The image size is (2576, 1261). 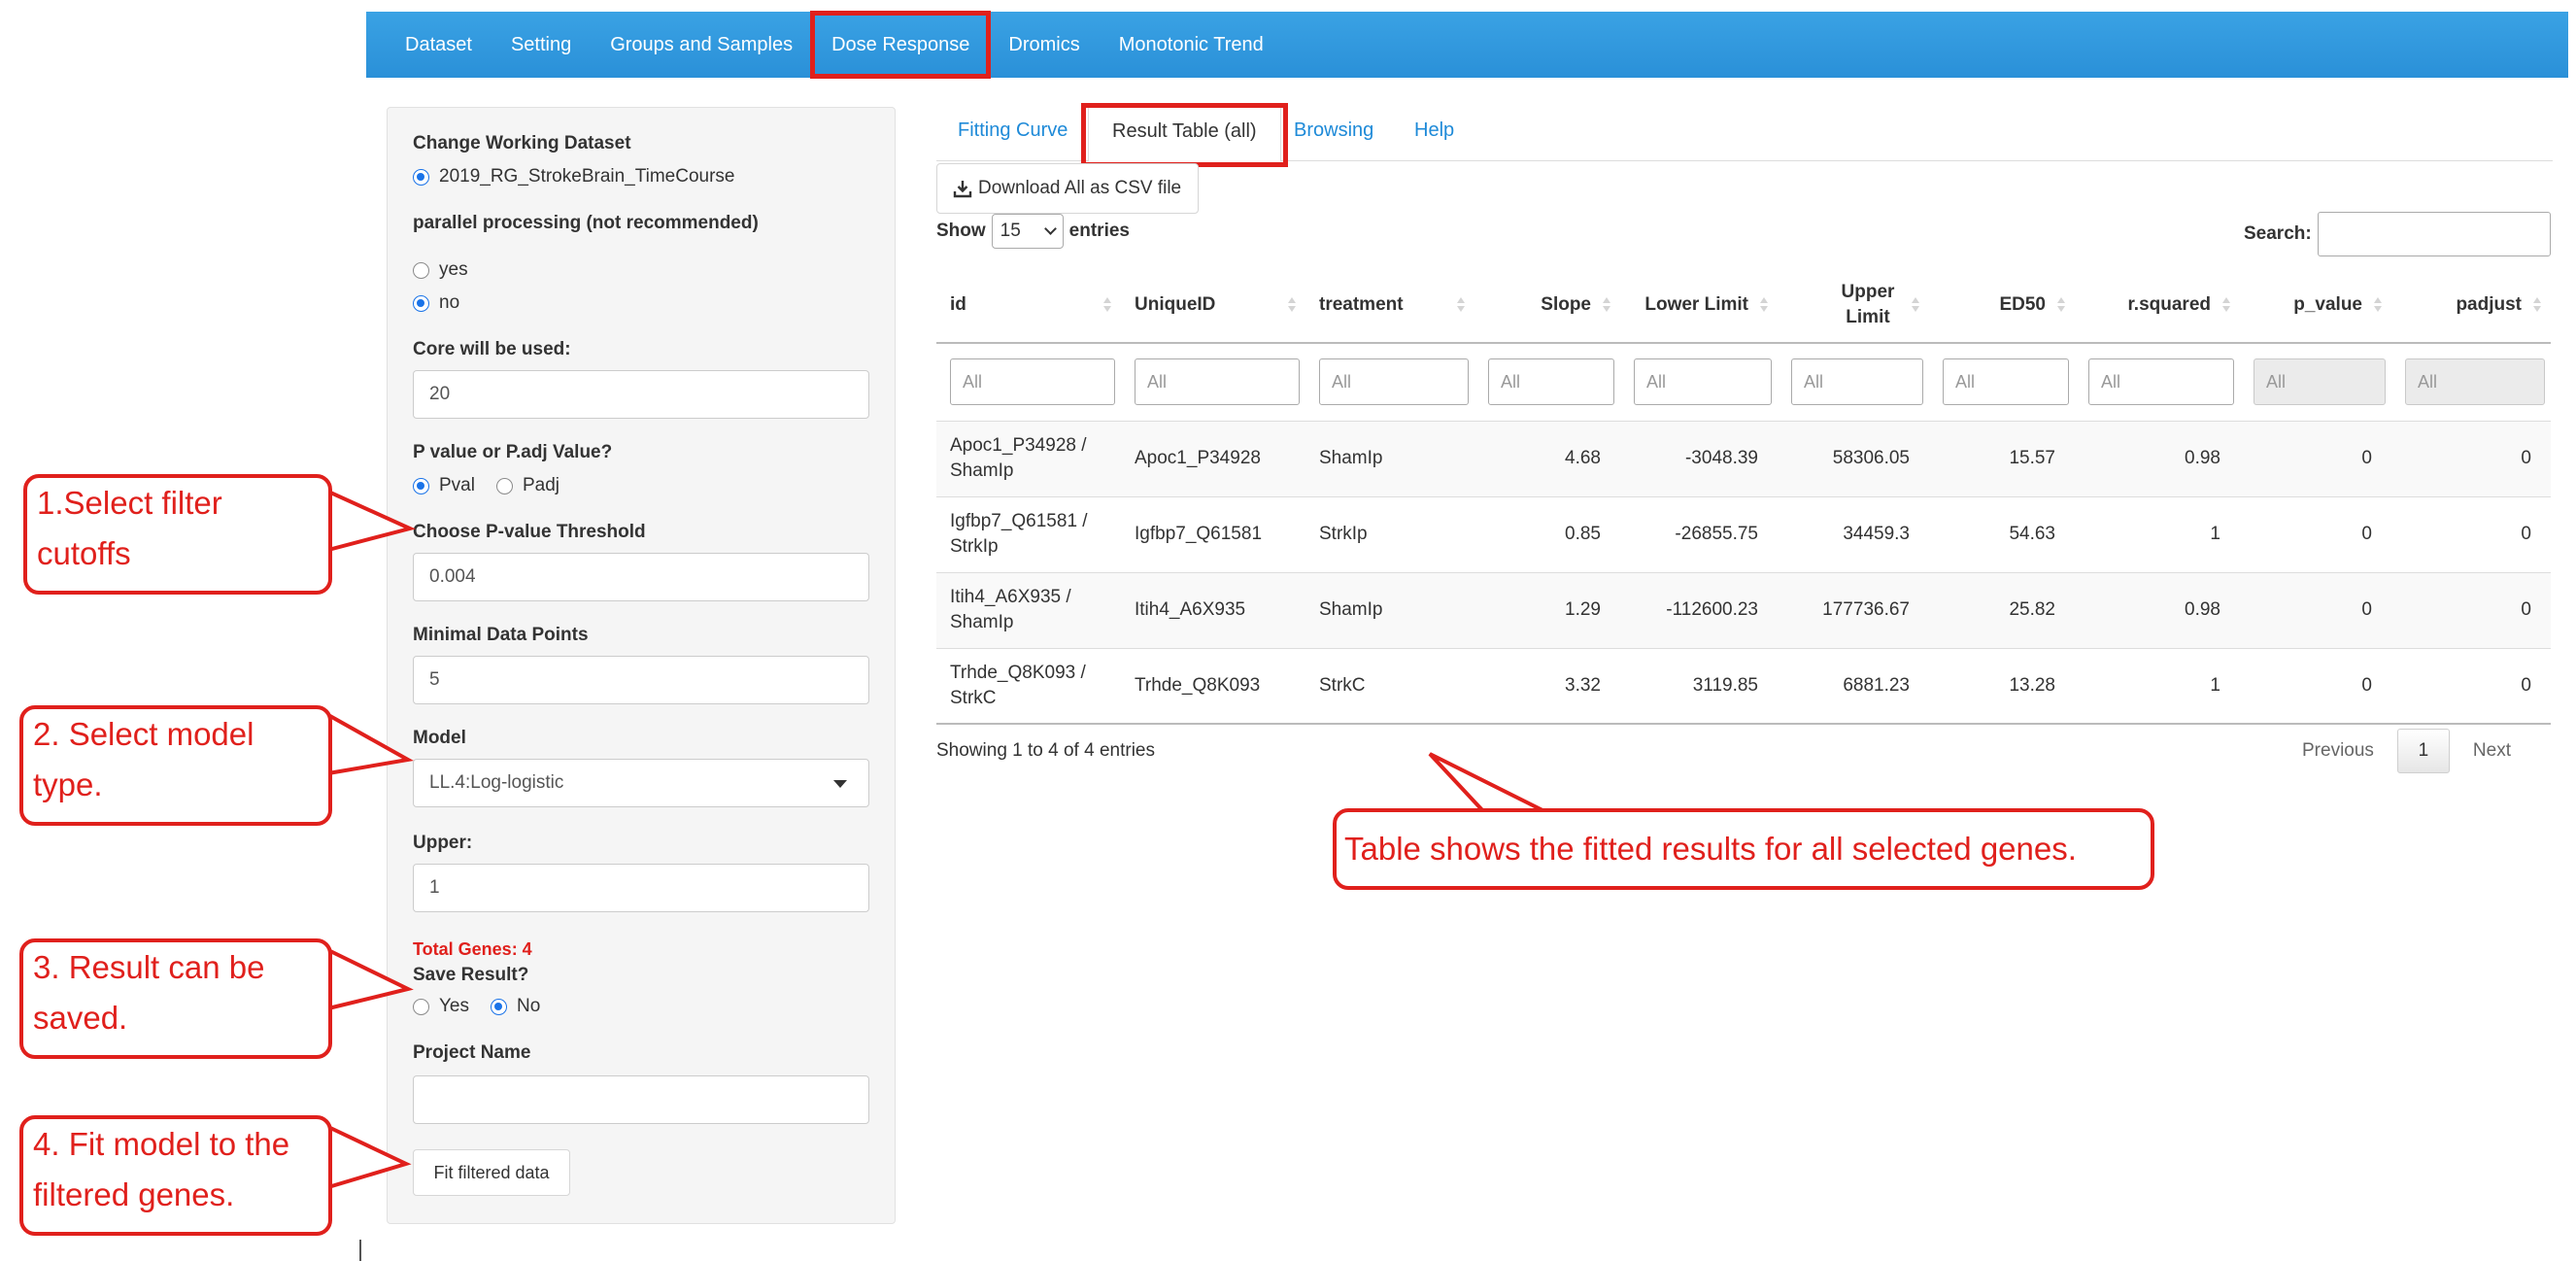 I want to click on callout-step-1: 1.Select filter cutoffs, so click(x=177, y=534).